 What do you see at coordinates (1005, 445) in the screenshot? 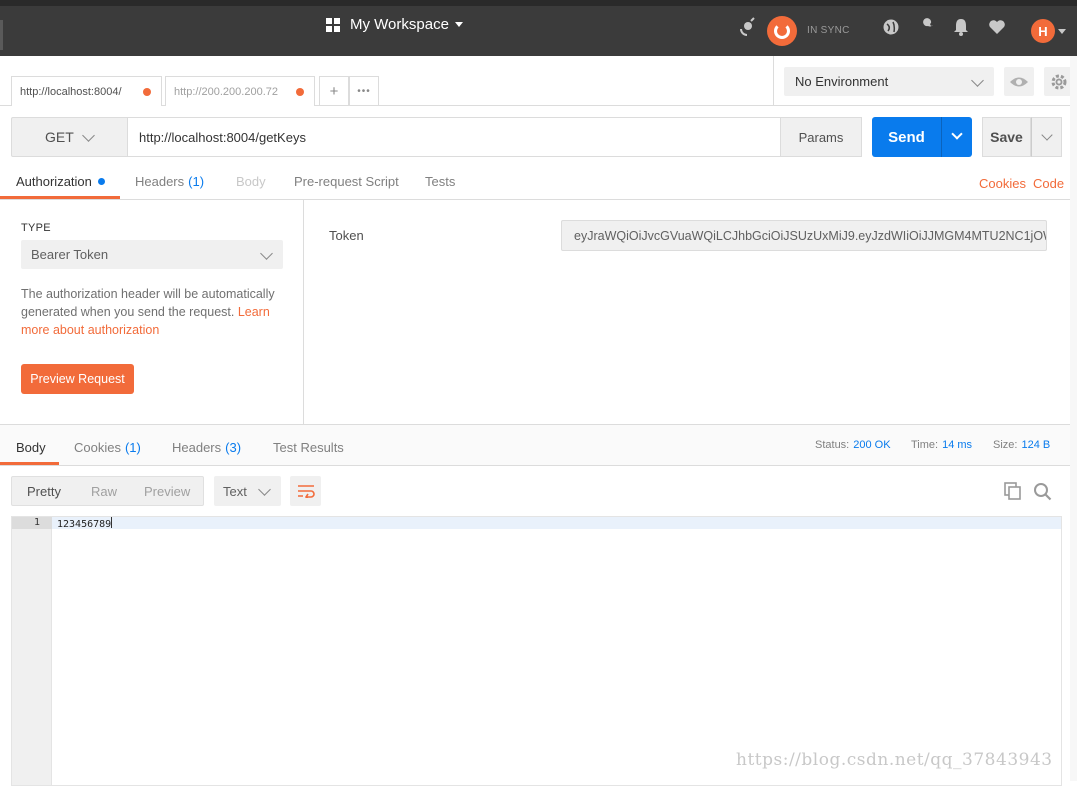
I see `size-label: Size:` at bounding box center [1005, 445].